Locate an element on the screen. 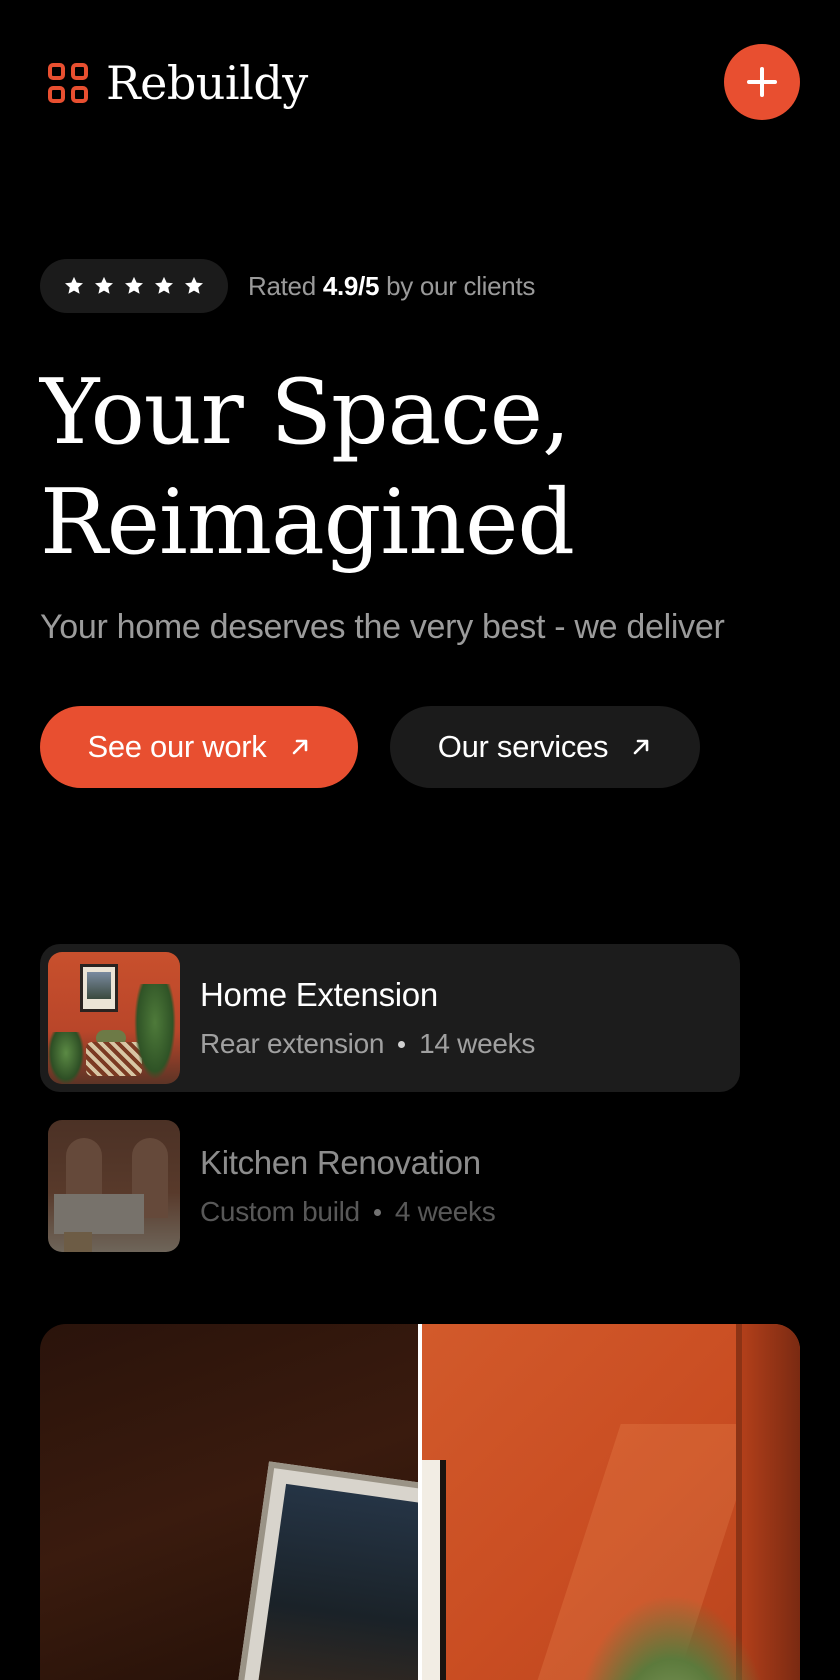 The width and height of the screenshot is (840, 1680). before-image is located at coordinates (254, 1502).